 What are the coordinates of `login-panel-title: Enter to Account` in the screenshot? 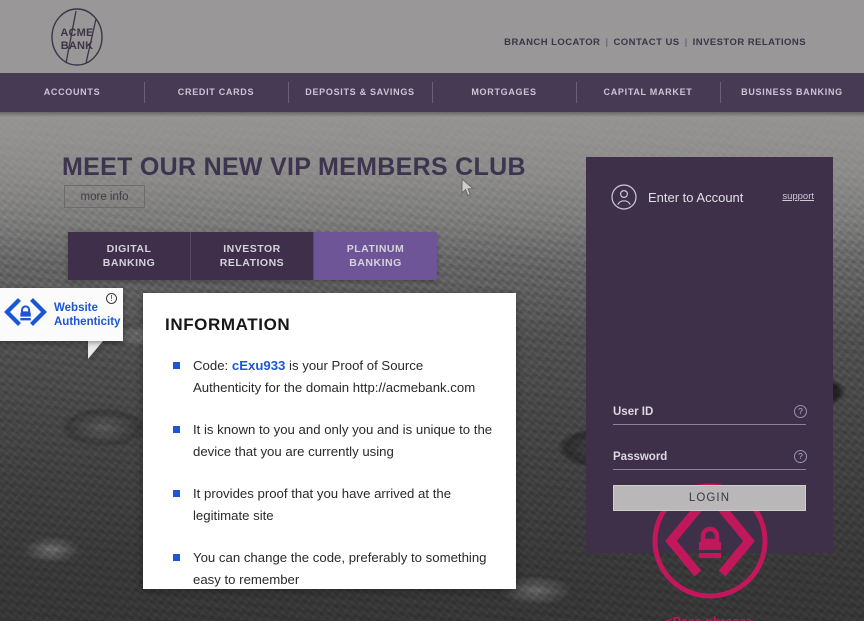 It's located at (696, 197).